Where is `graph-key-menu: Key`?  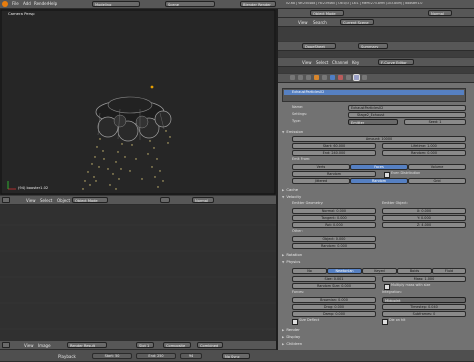 graph-key-menu: Key is located at coordinates (355, 62).